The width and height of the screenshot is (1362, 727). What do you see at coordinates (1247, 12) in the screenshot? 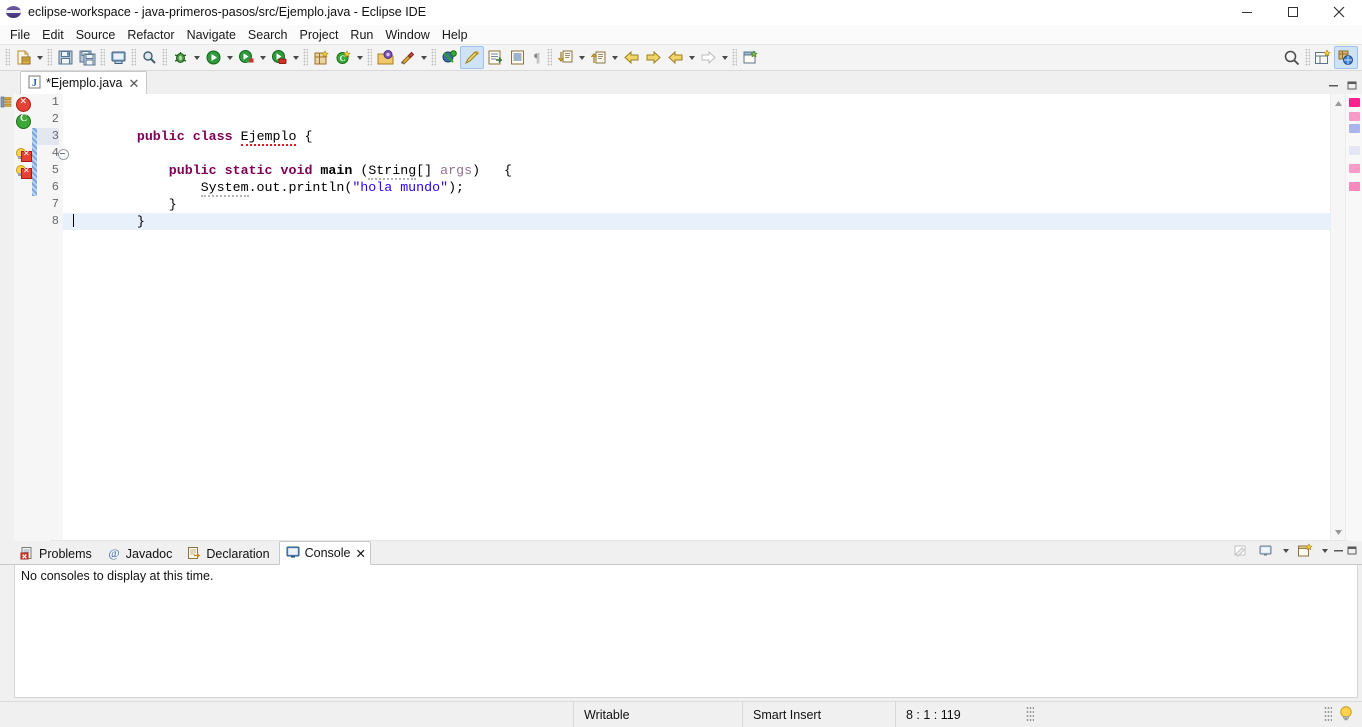
I see `minimize-button` at bounding box center [1247, 12].